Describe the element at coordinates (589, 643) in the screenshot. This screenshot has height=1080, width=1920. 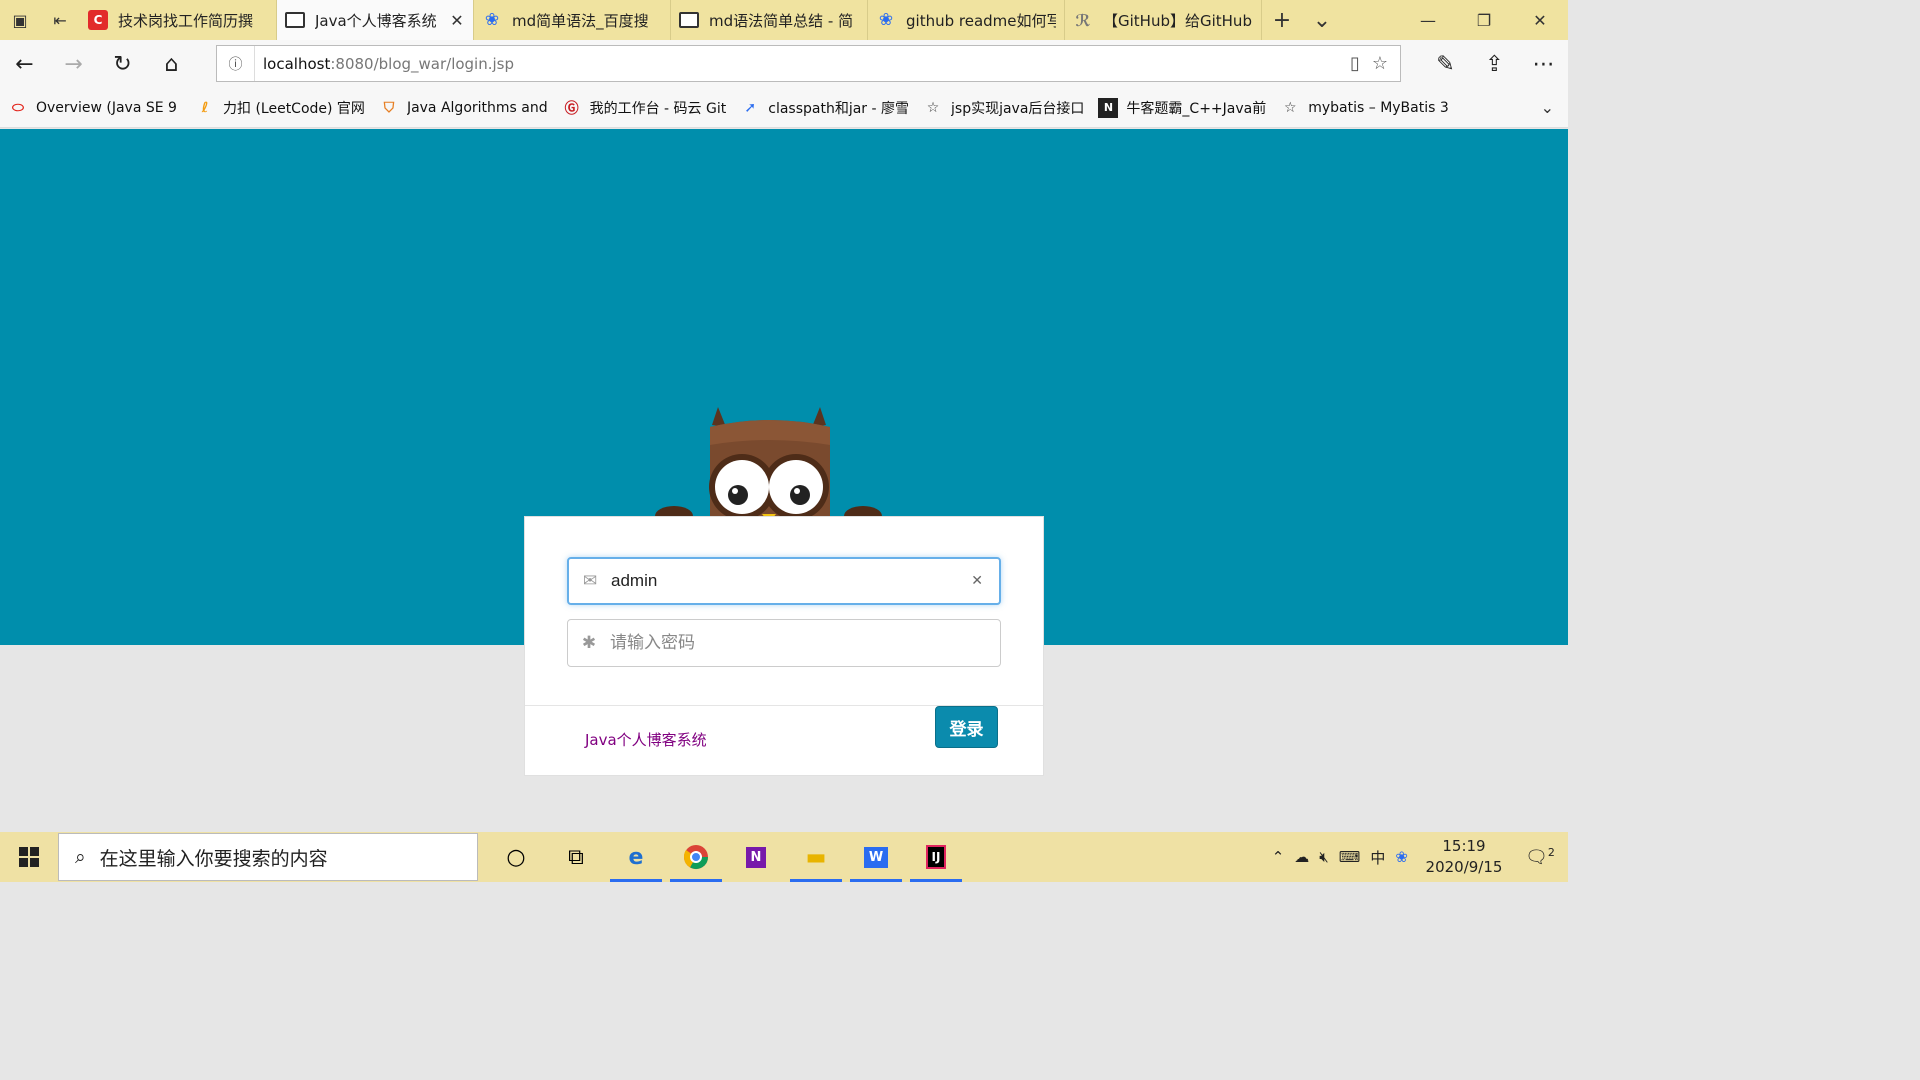
I see `asterisk-icon: ✱` at that location.